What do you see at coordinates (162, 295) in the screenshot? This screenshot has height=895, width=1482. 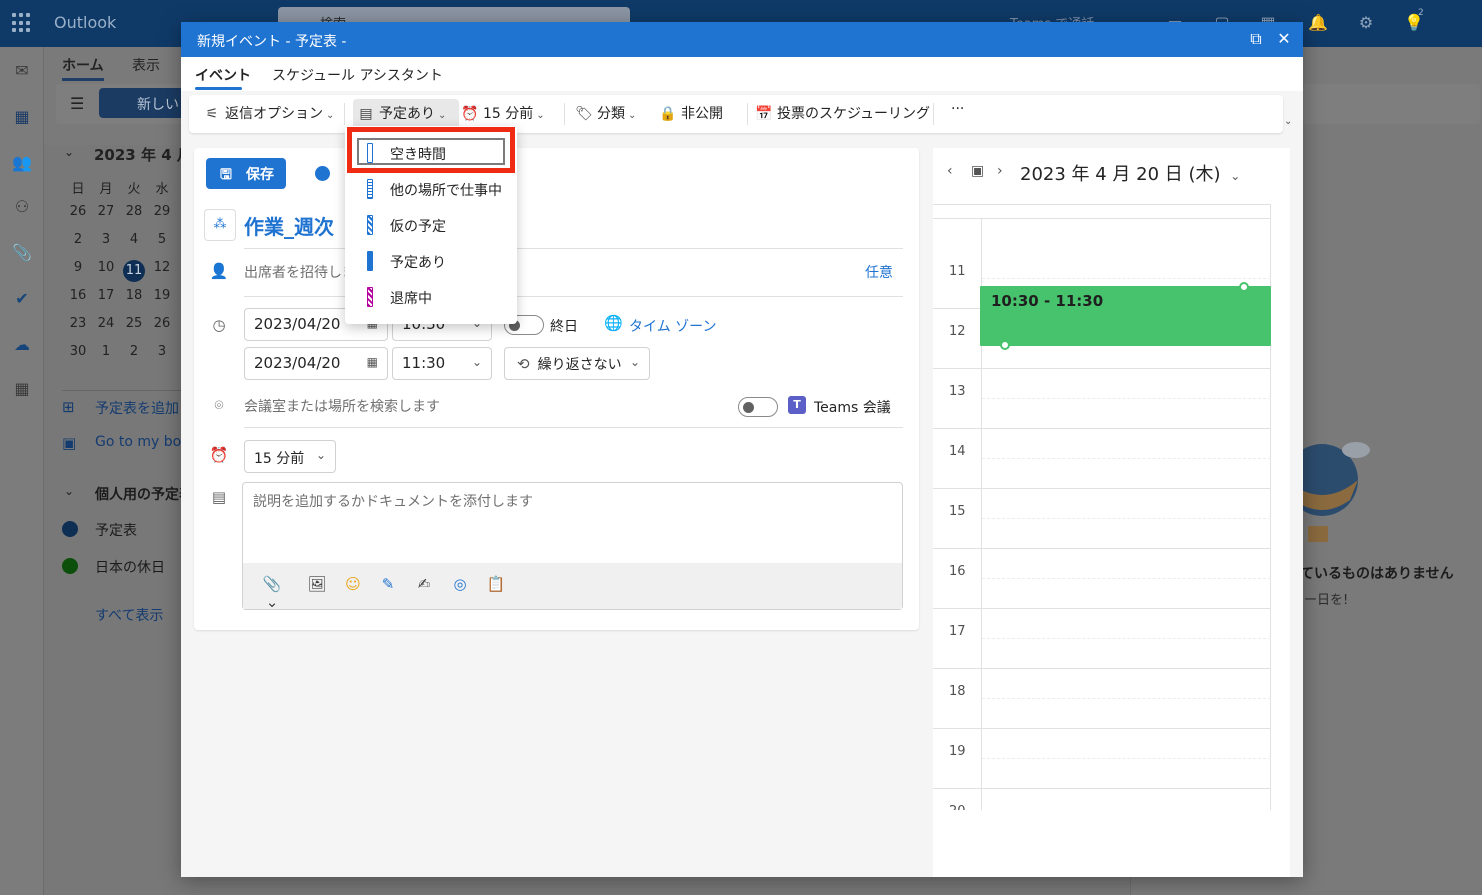 I see `mini-calendar-day: 19` at bounding box center [162, 295].